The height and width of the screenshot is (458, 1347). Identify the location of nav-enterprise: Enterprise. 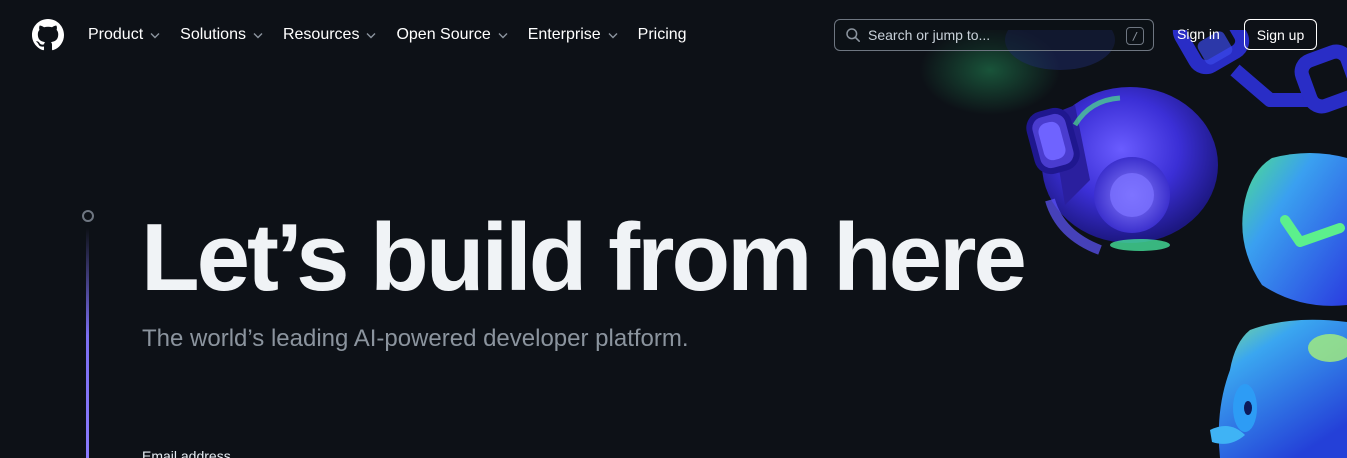
(573, 35).